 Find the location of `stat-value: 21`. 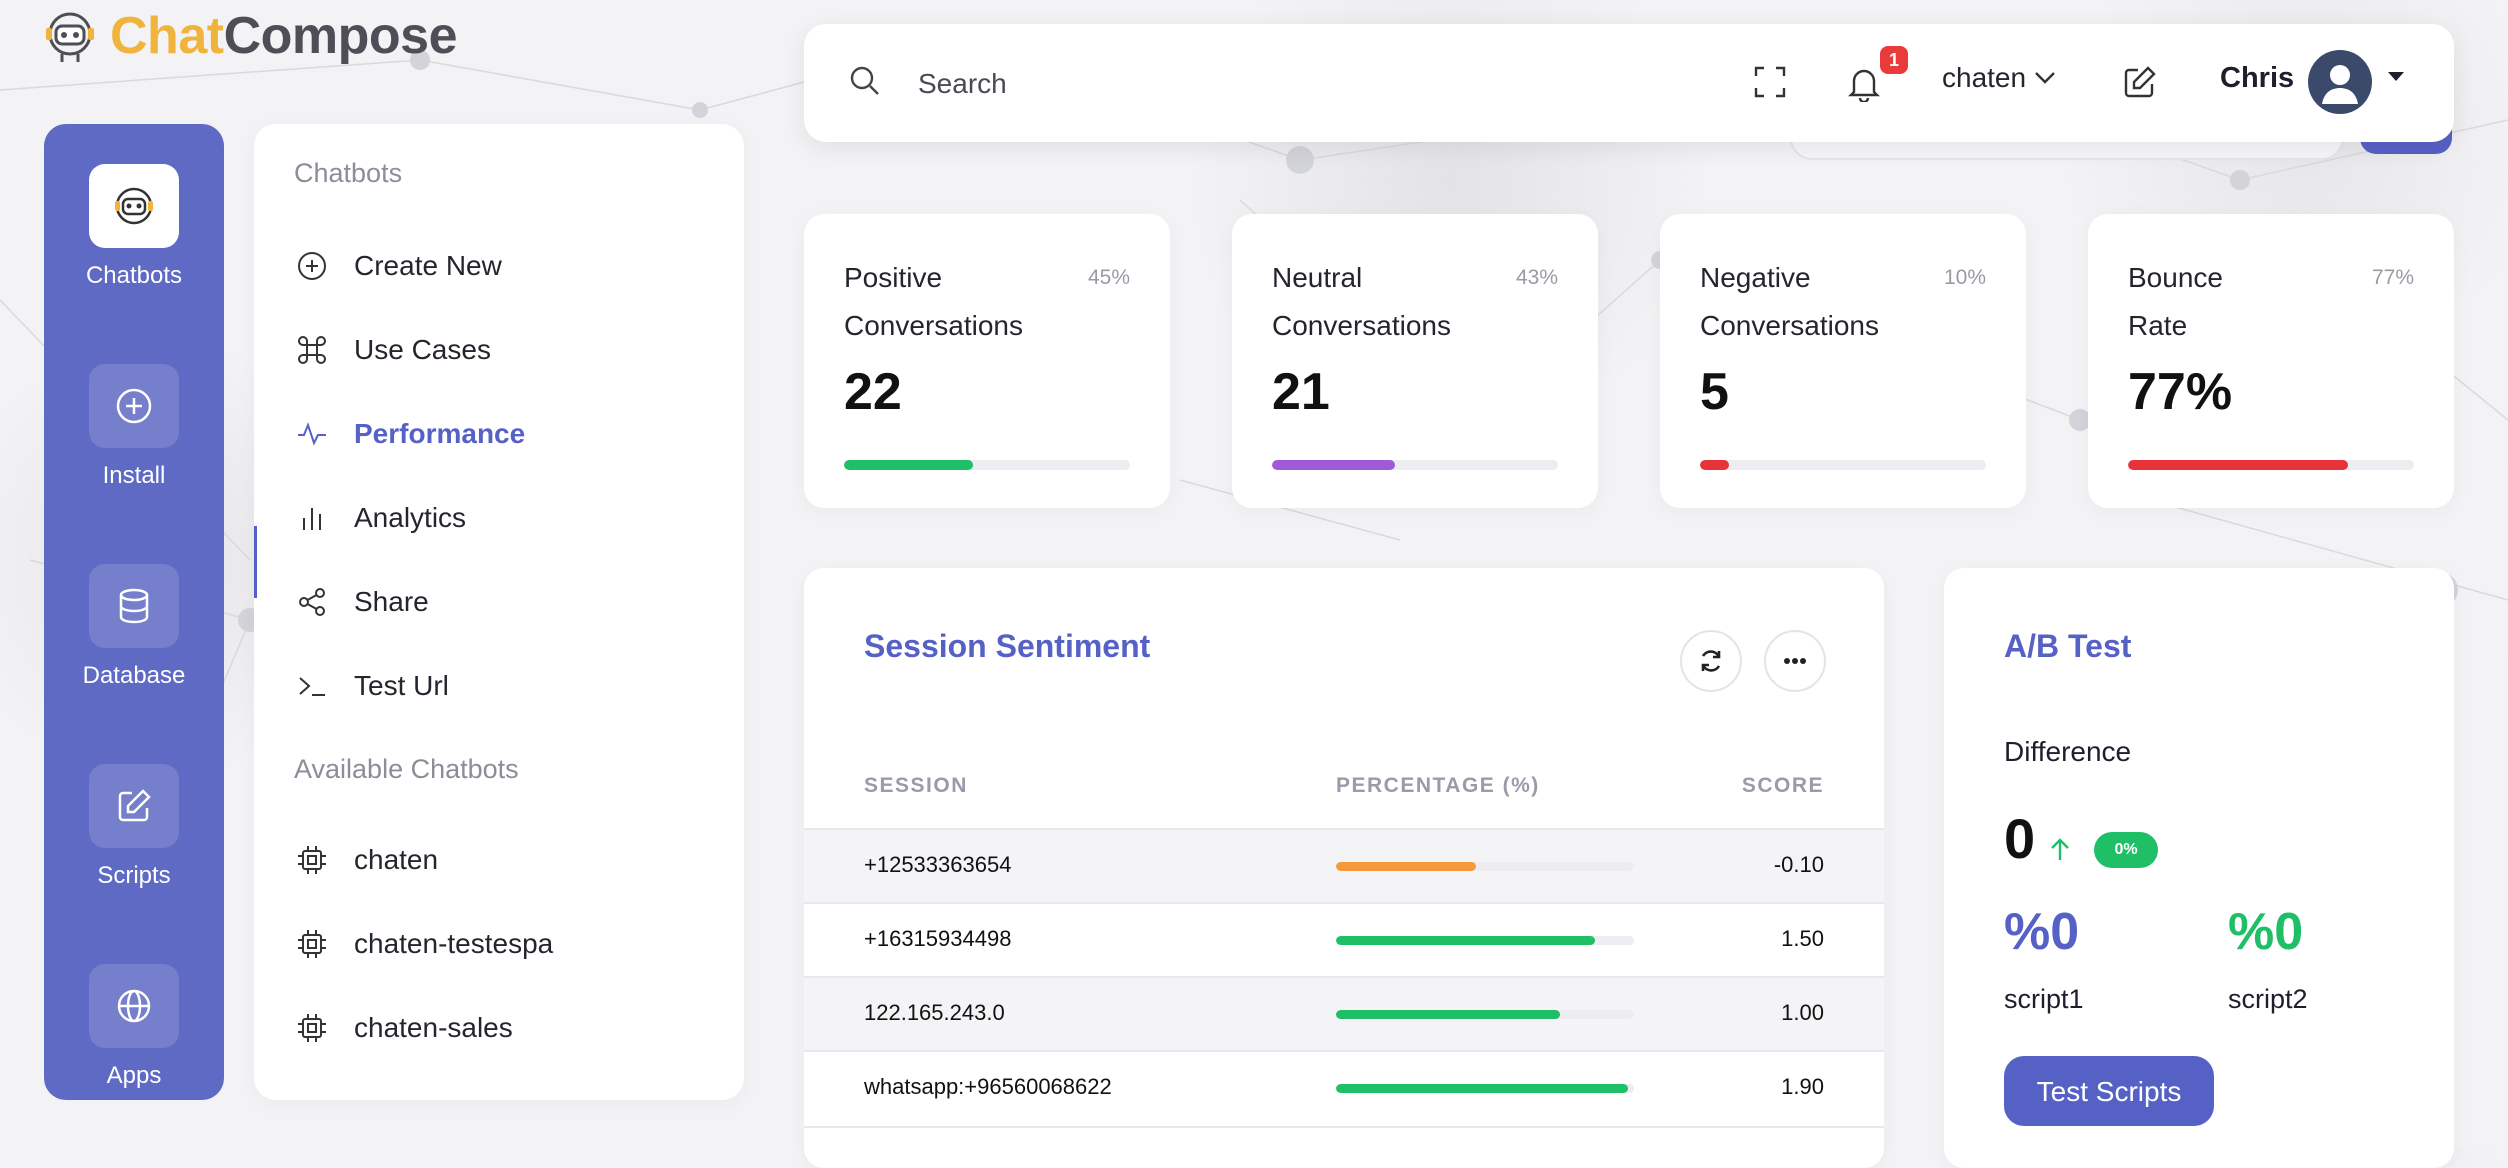

stat-value: 21 is located at coordinates (1301, 392).